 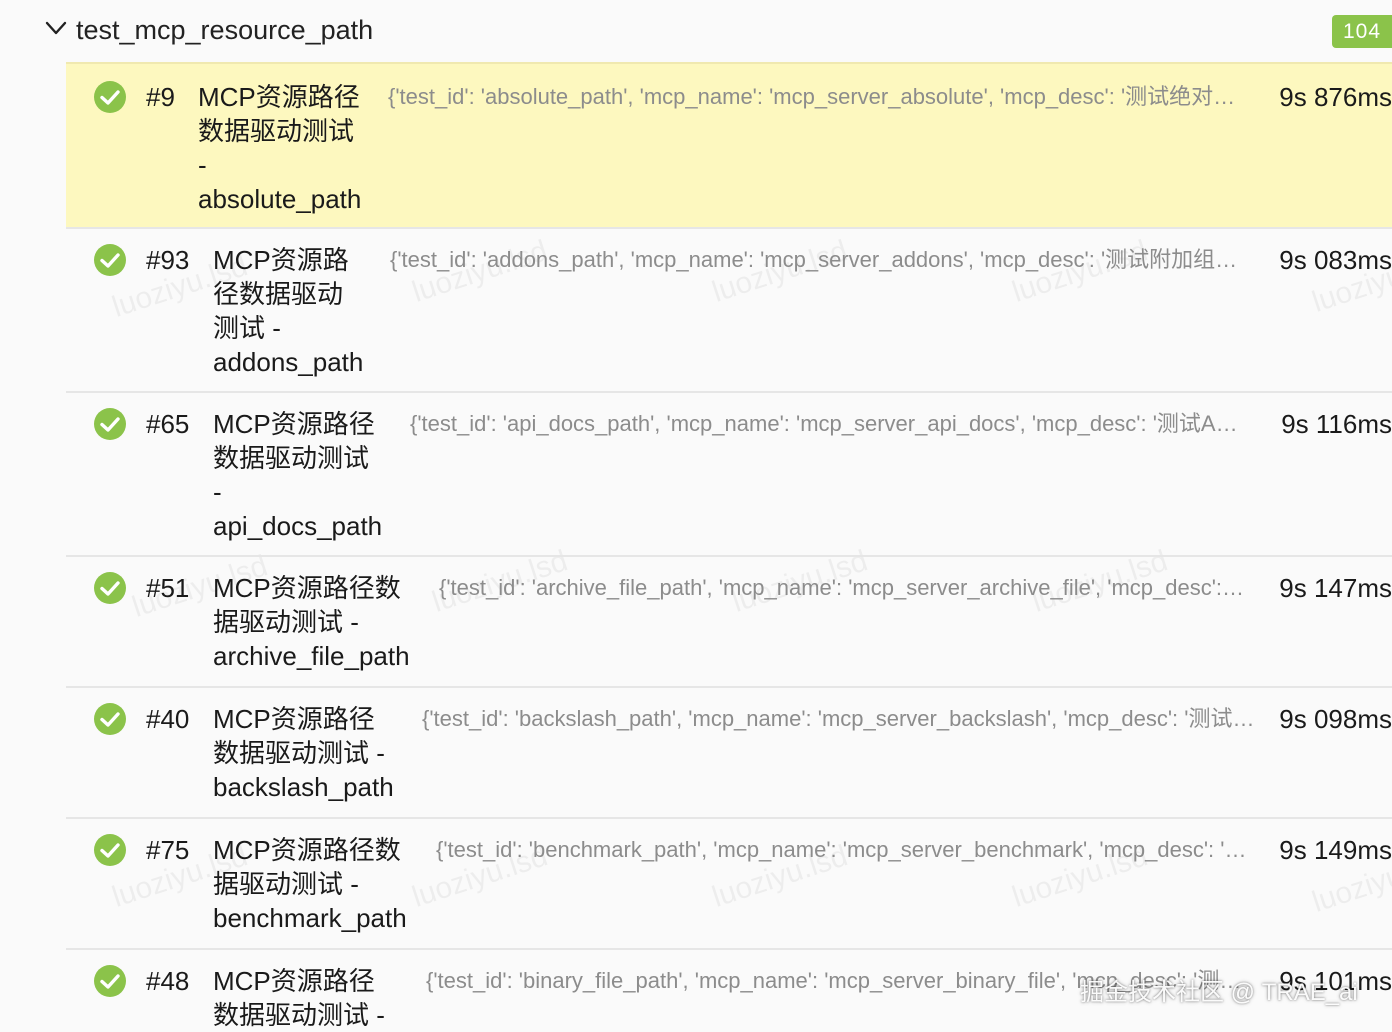 I want to click on chevron-down-icon, so click(x=56, y=28).